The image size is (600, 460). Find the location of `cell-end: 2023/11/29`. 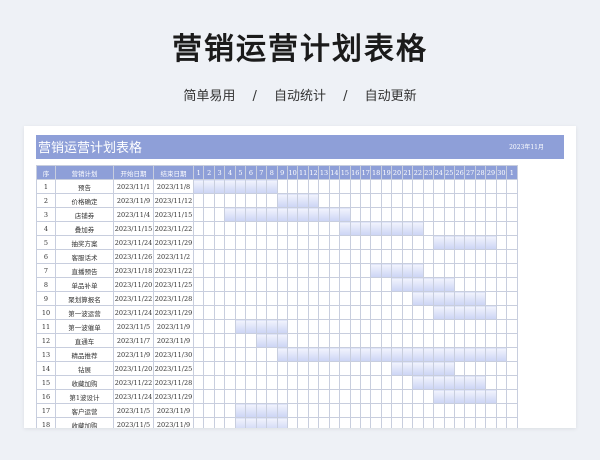

cell-end: 2023/11/29 is located at coordinates (173, 312).